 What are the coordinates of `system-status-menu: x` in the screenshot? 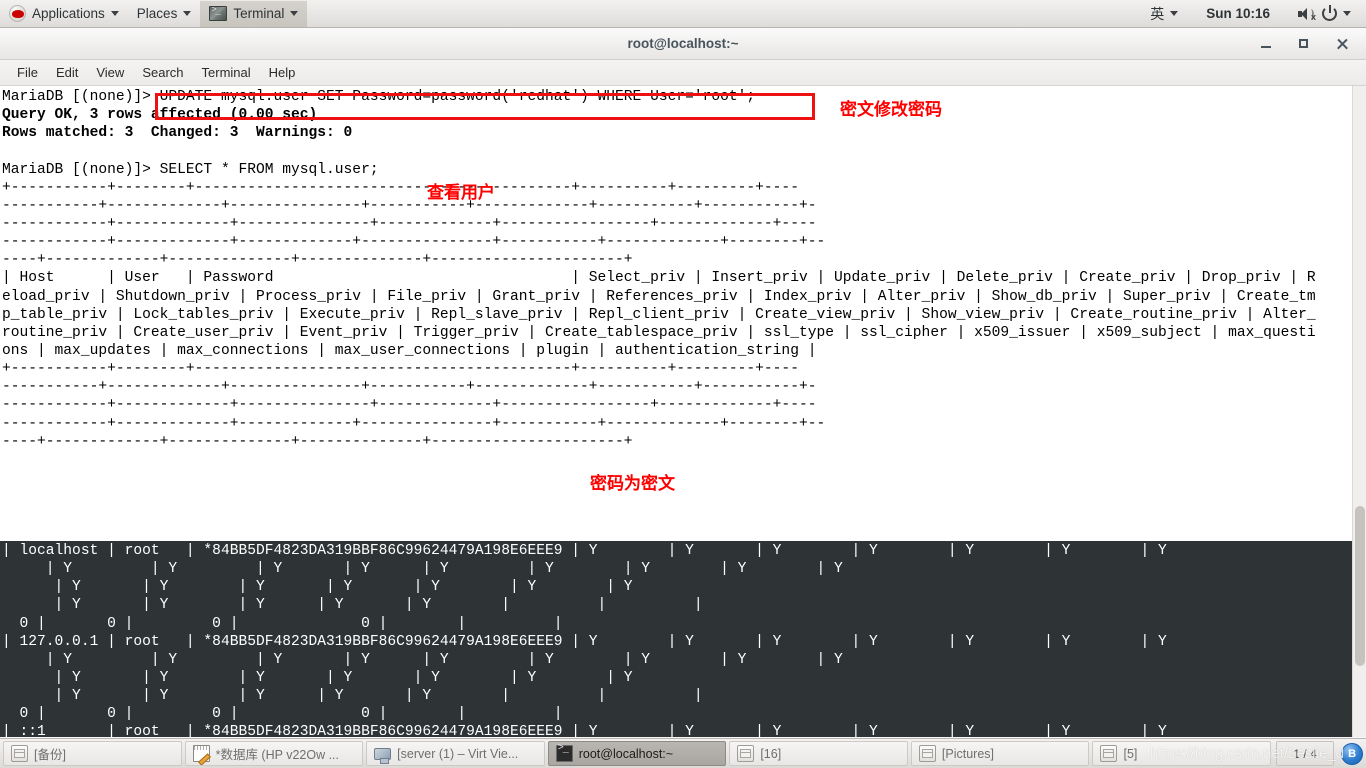 It's located at (1324, 13).